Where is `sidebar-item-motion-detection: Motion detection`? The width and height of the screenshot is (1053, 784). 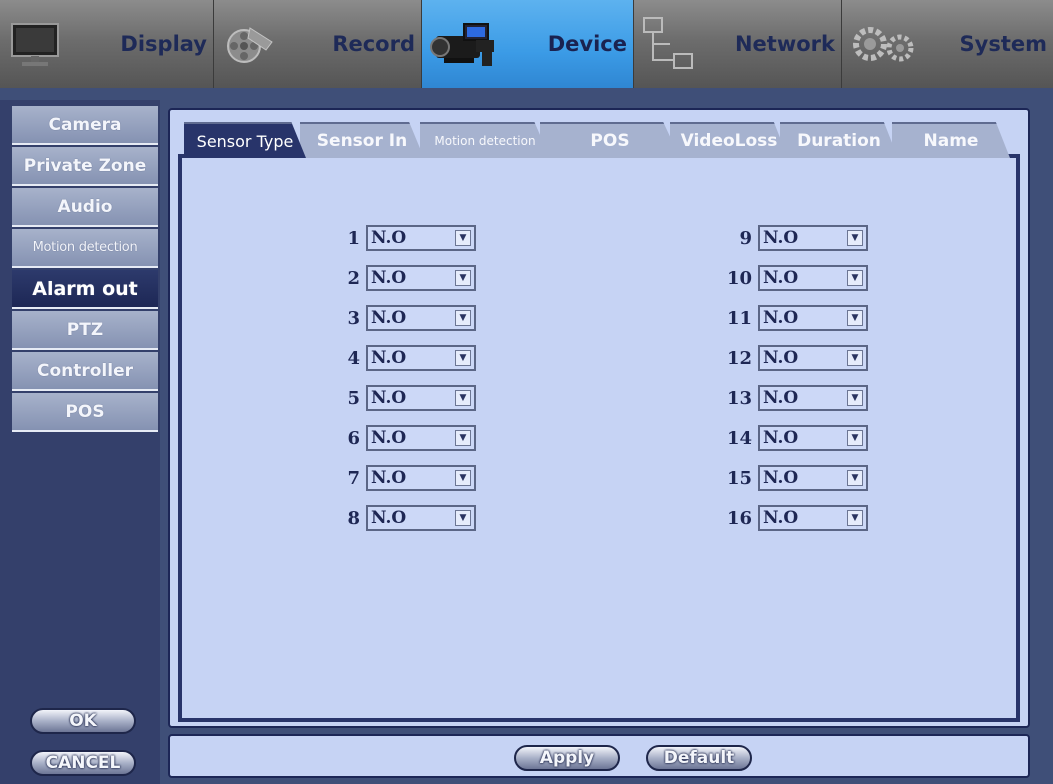 sidebar-item-motion-detection: Motion detection is located at coordinates (85, 248).